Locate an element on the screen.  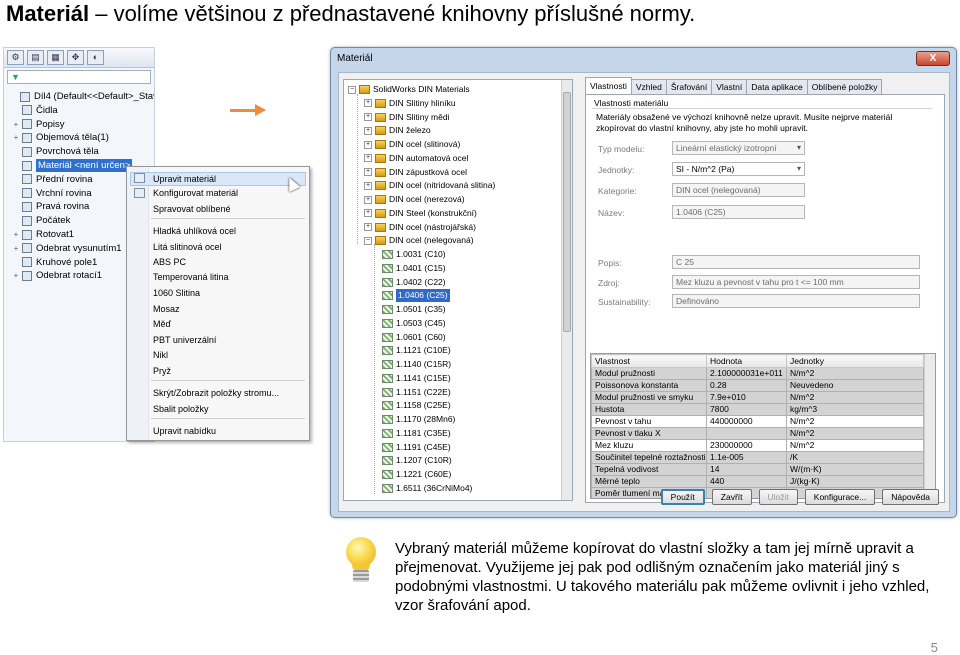
tree-scrollbar-thumb is located at coordinates (567, 212).